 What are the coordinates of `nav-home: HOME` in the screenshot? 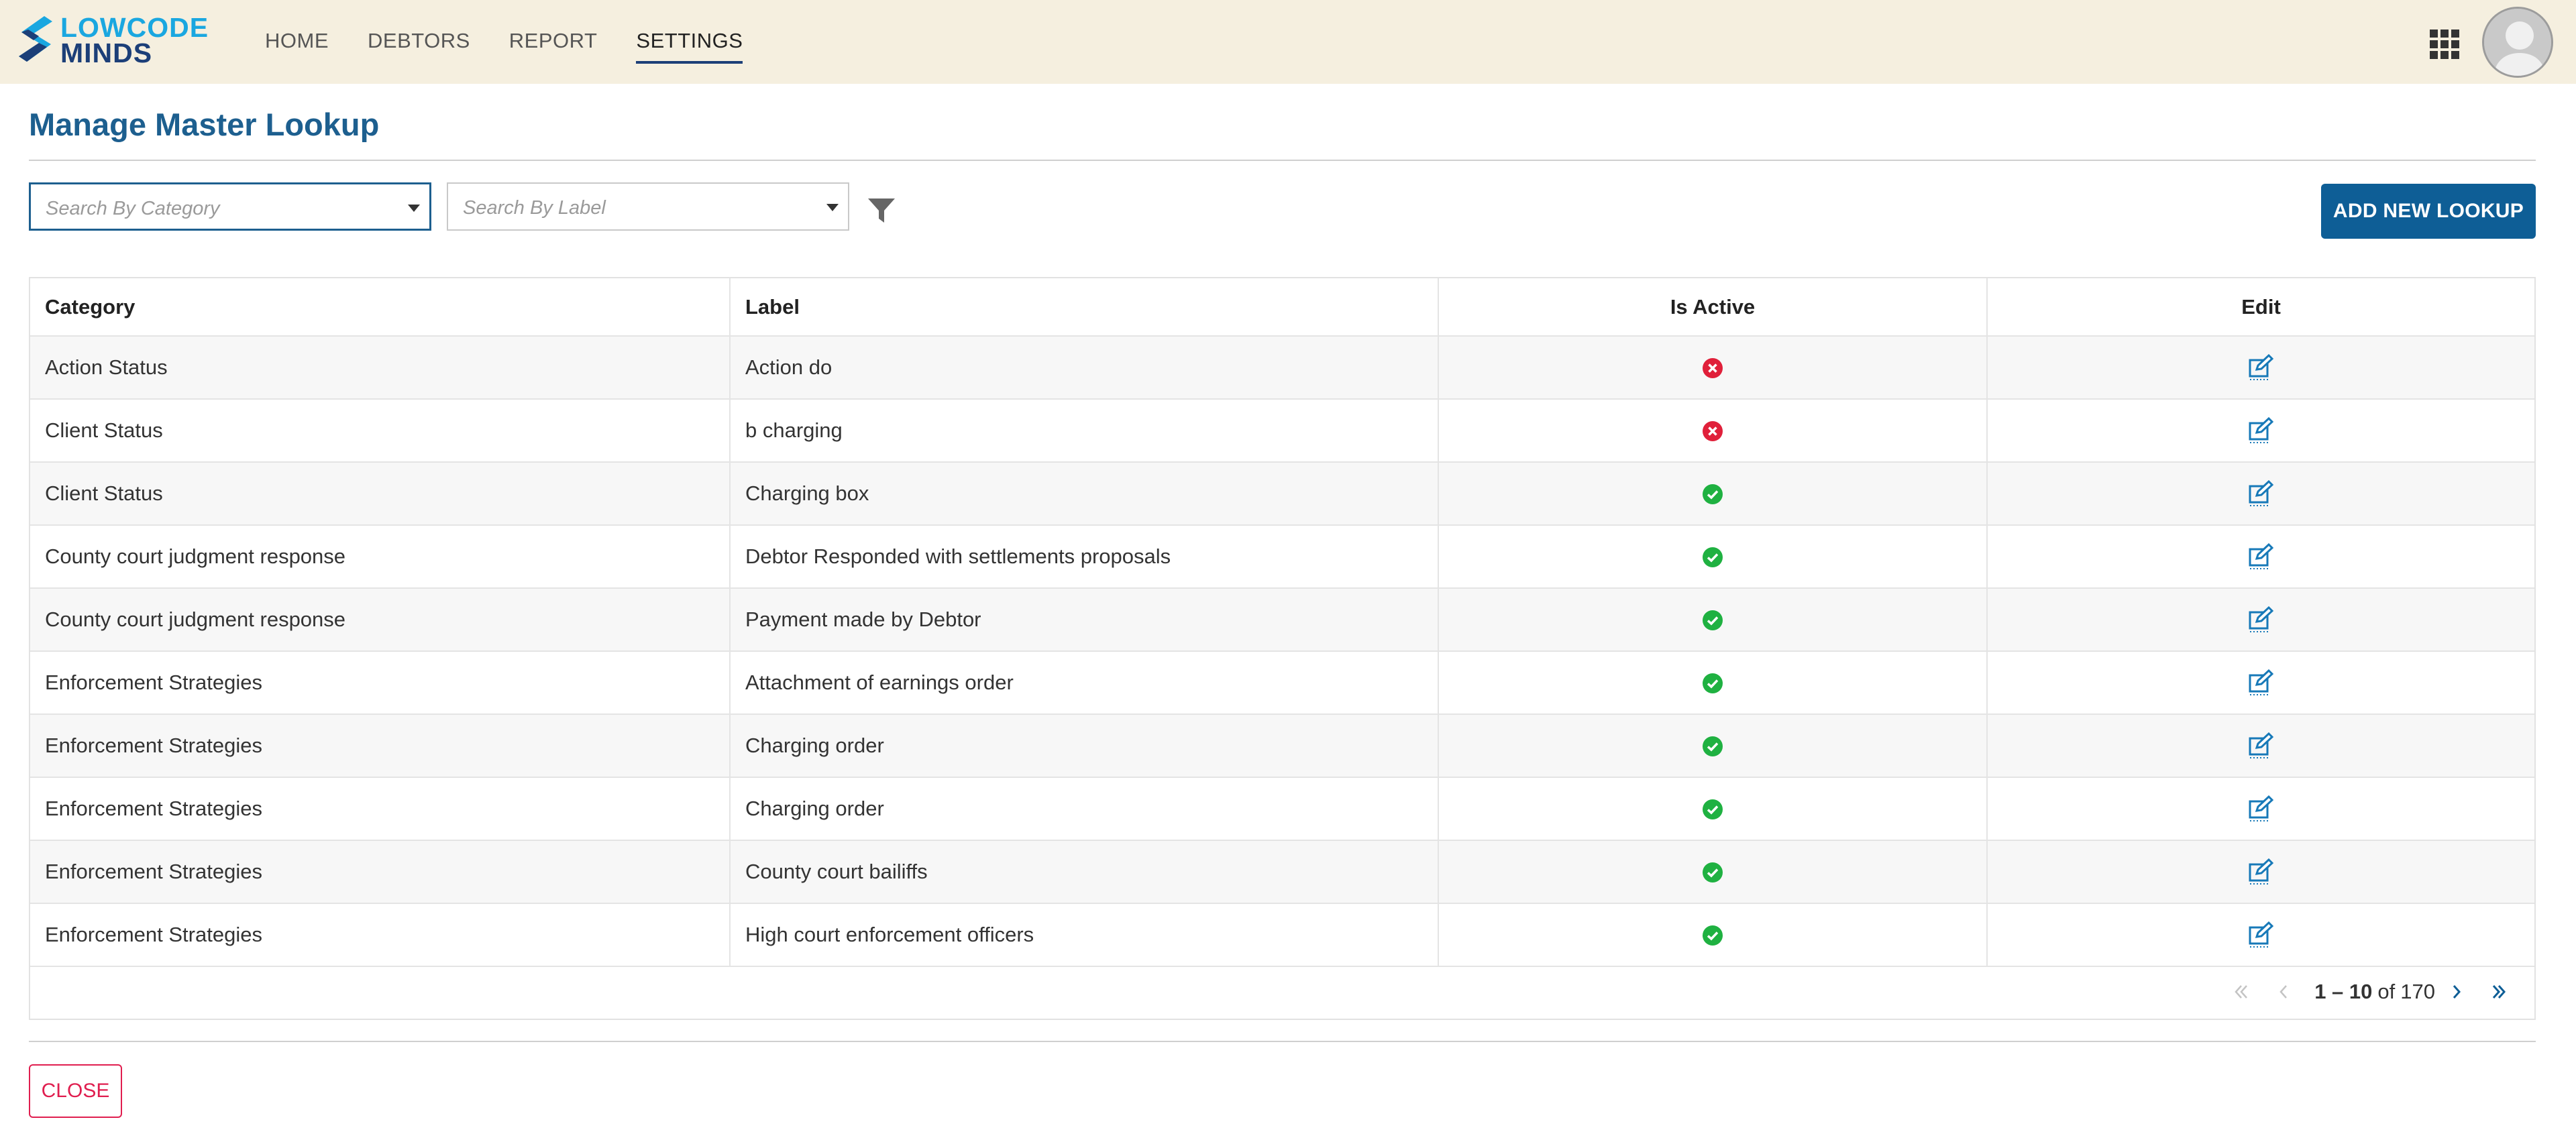 It's located at (297, 42).